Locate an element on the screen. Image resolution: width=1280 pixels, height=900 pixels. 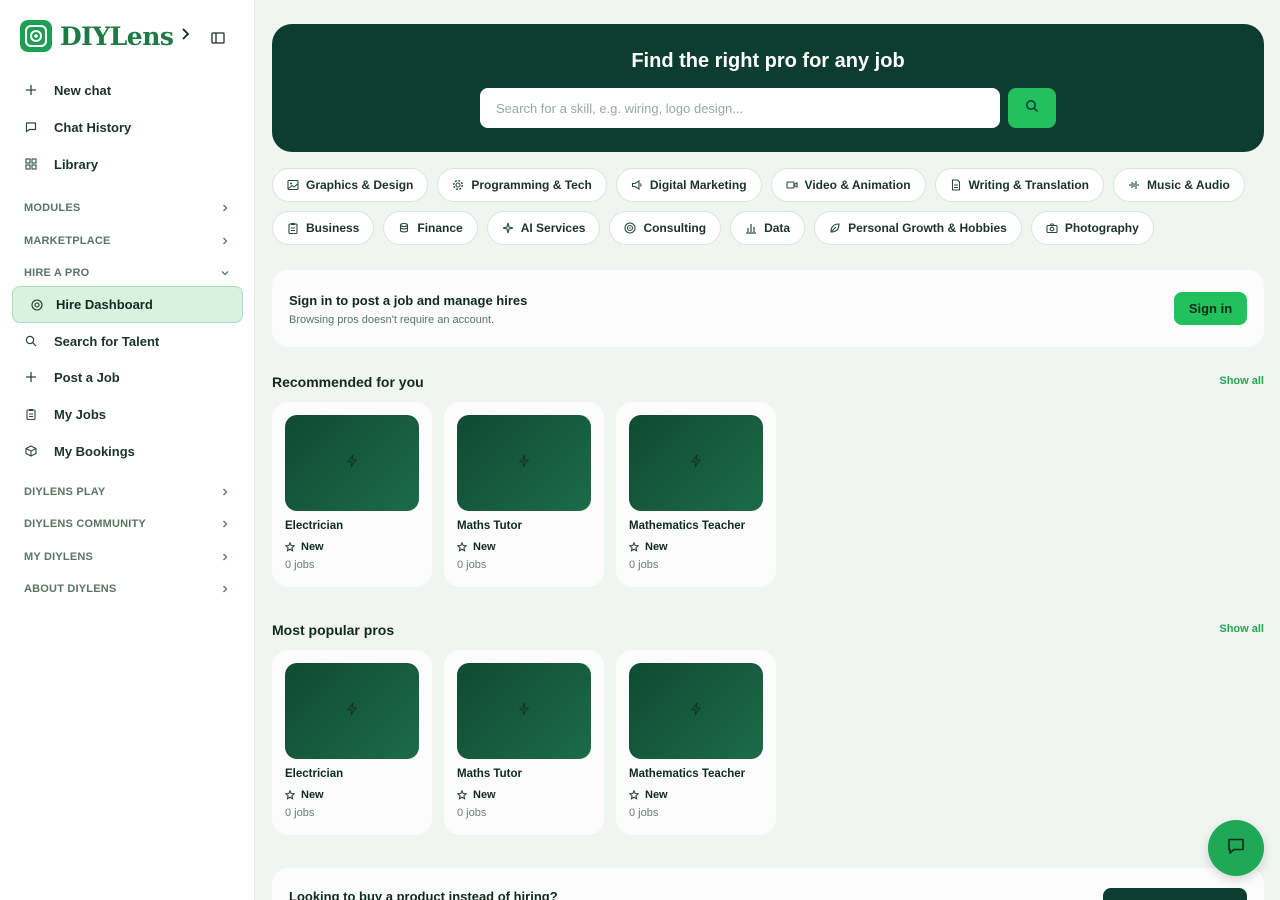
chip-label: Data is located at coordinates (777, 228).